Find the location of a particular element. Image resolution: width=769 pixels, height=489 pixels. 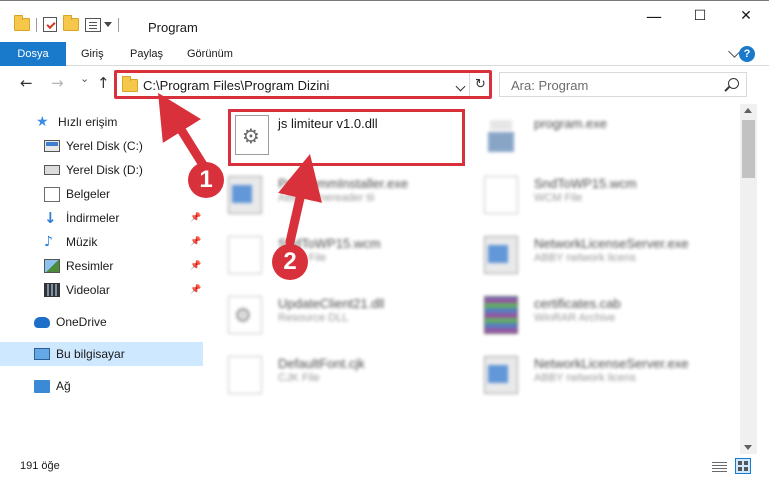

sidebar-item-this-pc: Bu bilgisayar is located at coordinates (101, 354).